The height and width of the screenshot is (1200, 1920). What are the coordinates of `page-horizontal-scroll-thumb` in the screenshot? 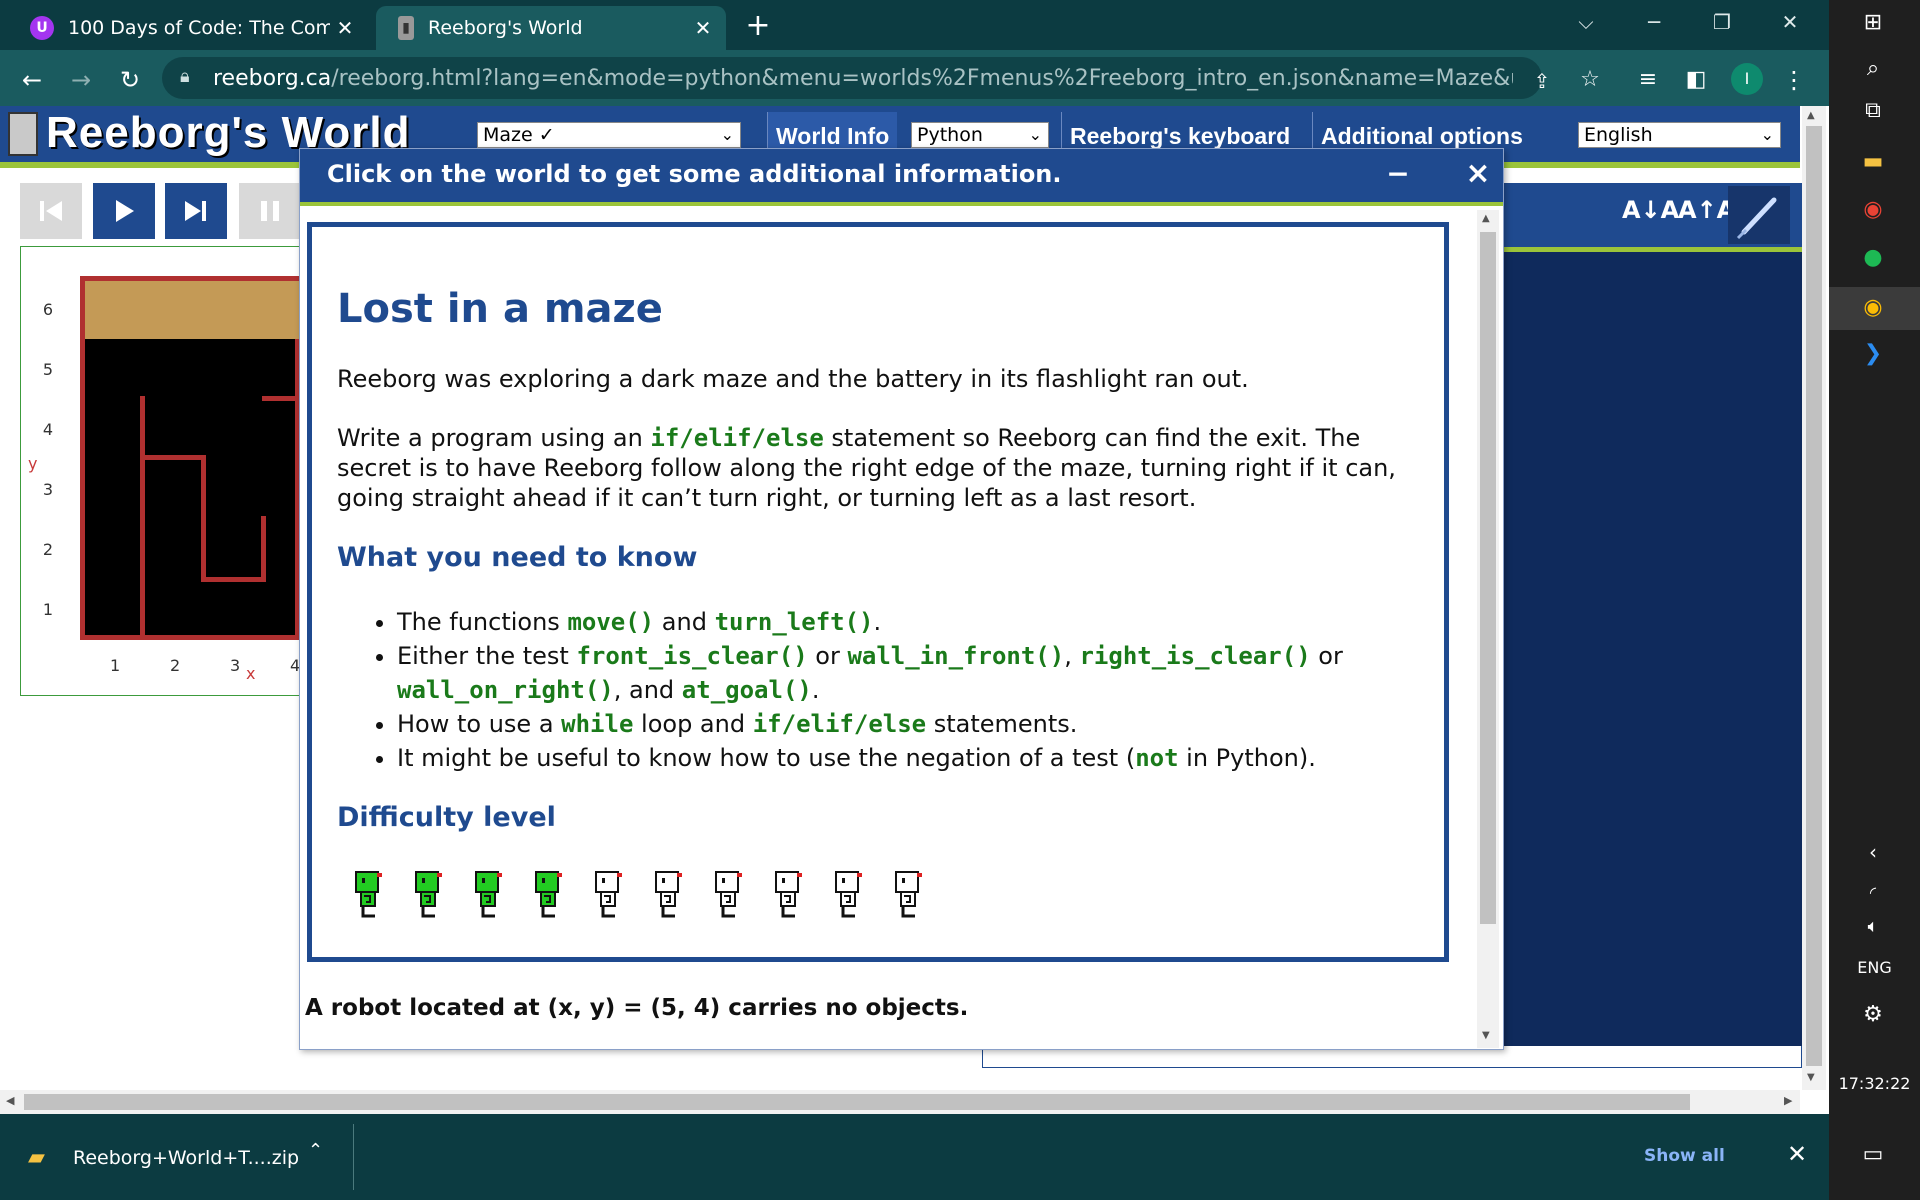 It's located at (857, 1102).